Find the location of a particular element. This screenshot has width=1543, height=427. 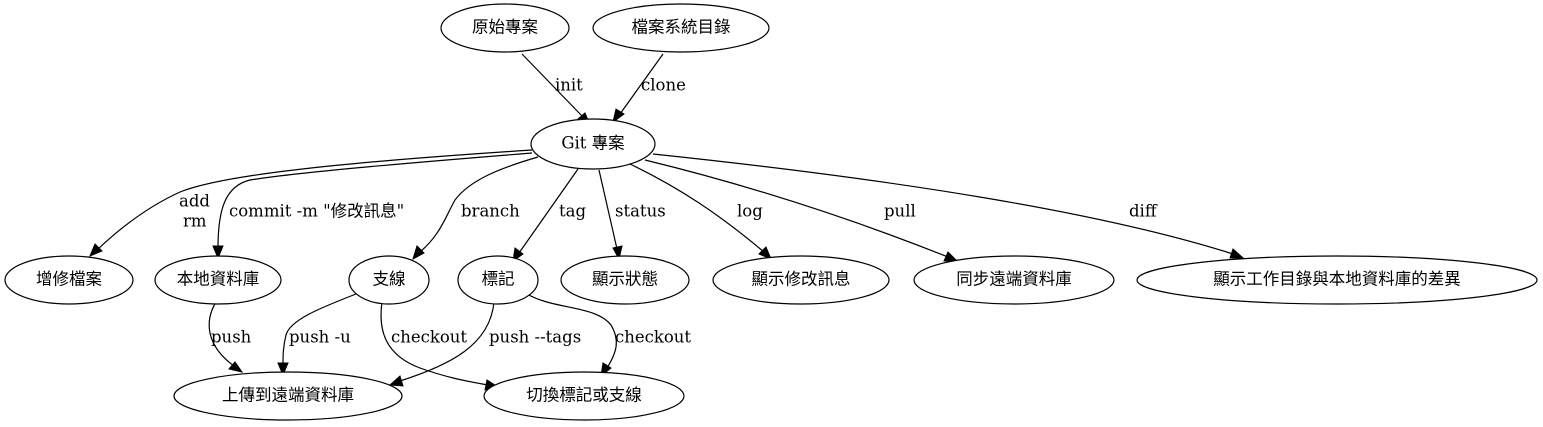

edge-push-u: push -u is located at coordinates (317, 335).